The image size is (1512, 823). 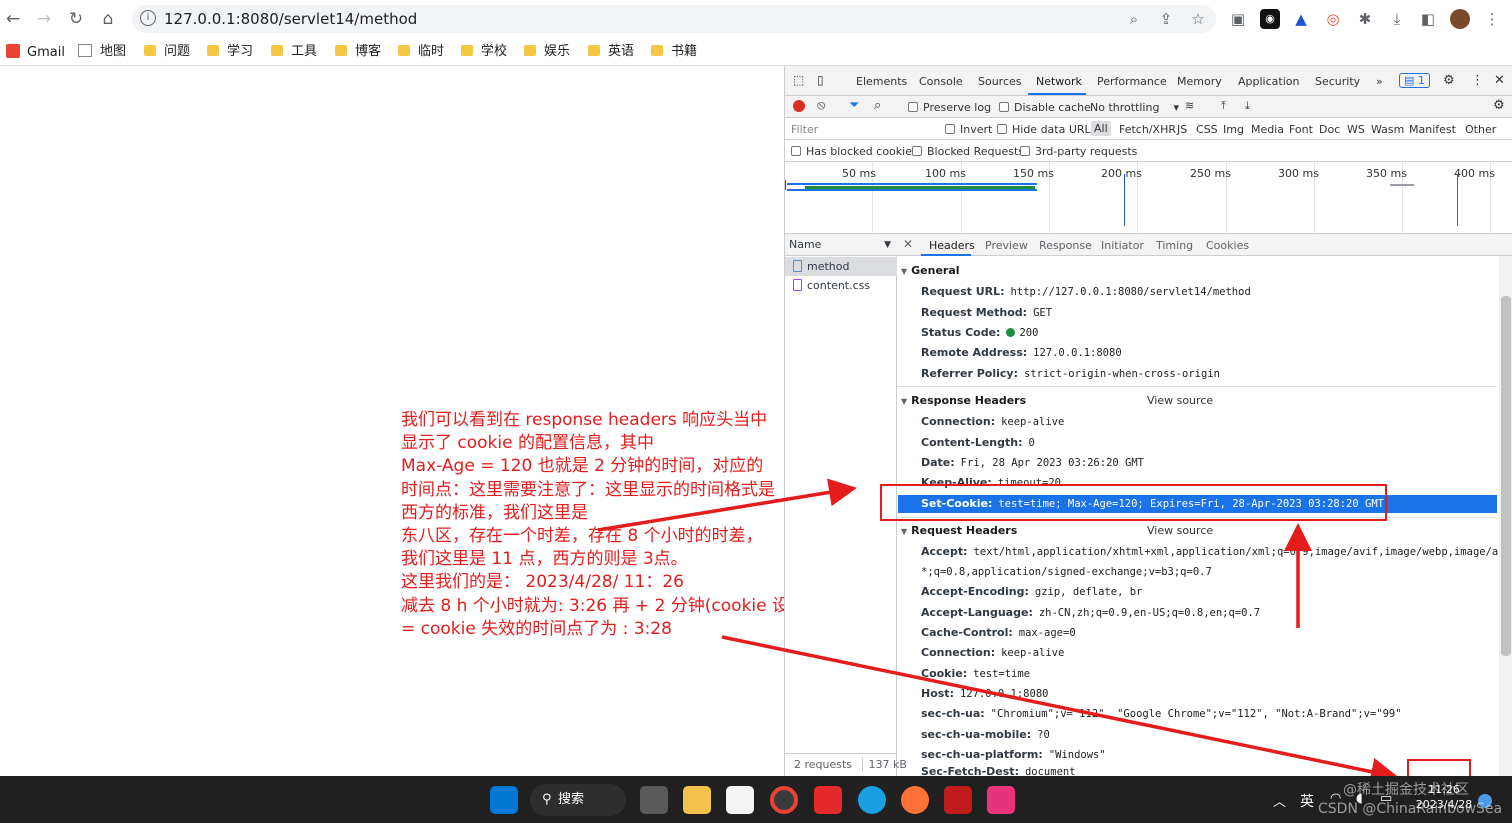 What do you see at coordinates (1198, 19) in the screenshot?
I see `bookmark-star-icon: ☆` at bounding box center [1198, 19].